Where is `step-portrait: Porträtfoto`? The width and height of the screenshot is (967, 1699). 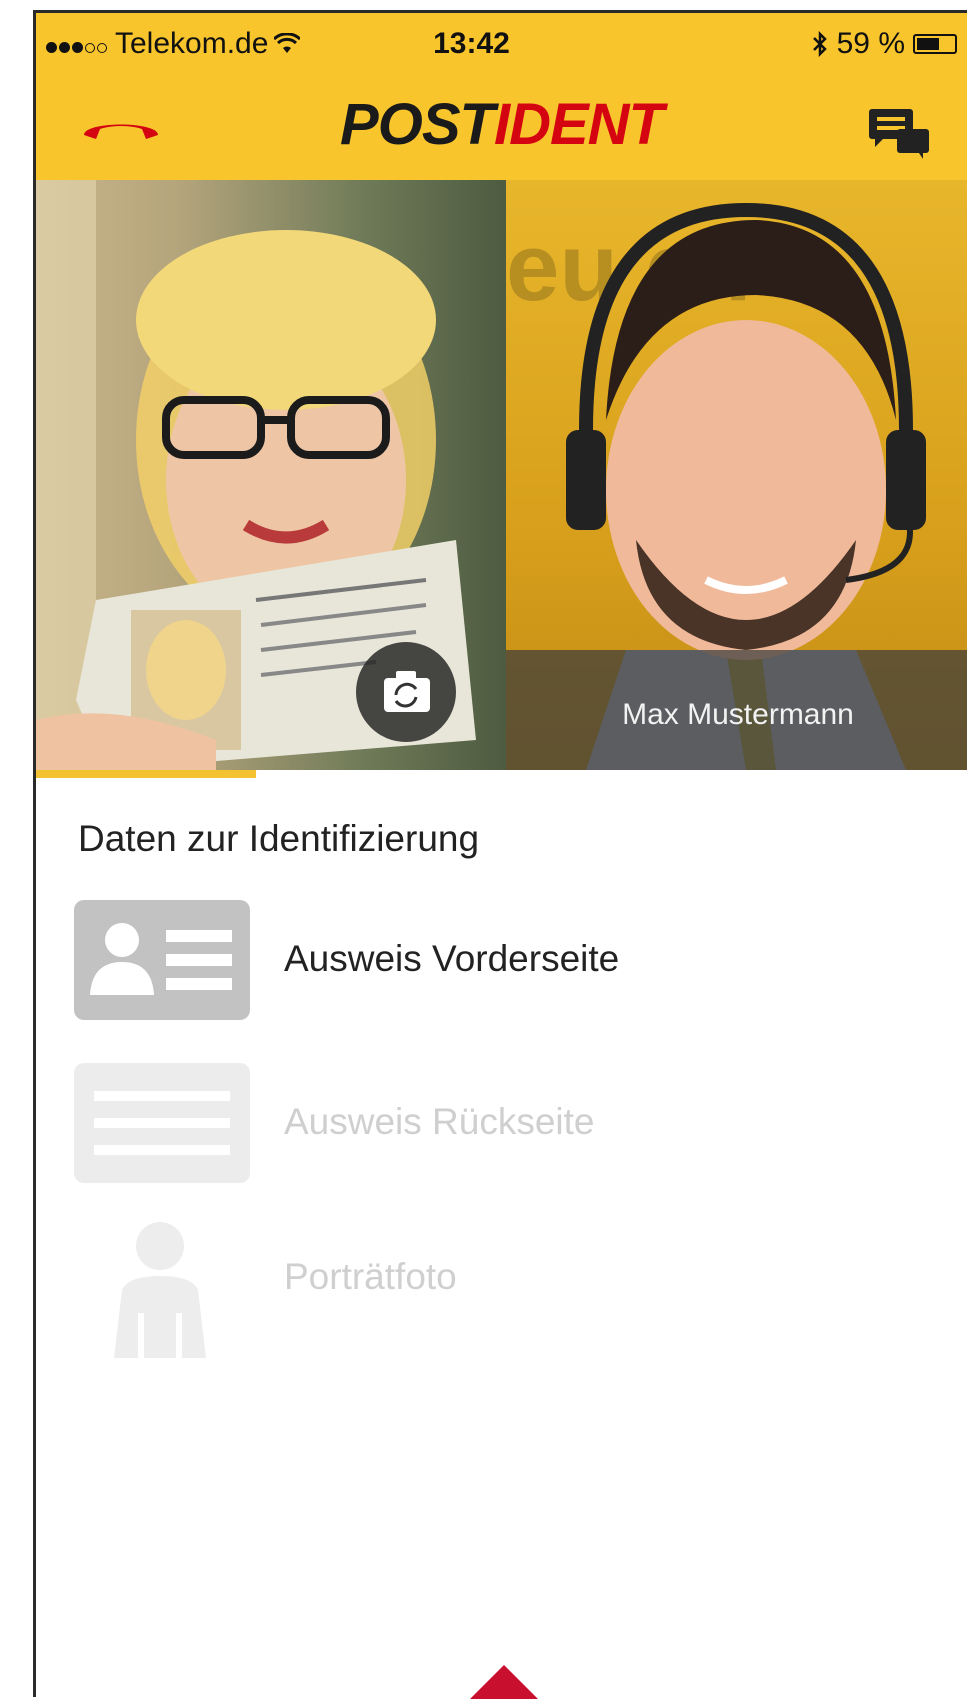 step-portrait: Porträtfoto is located at coordinates (504, 1288).